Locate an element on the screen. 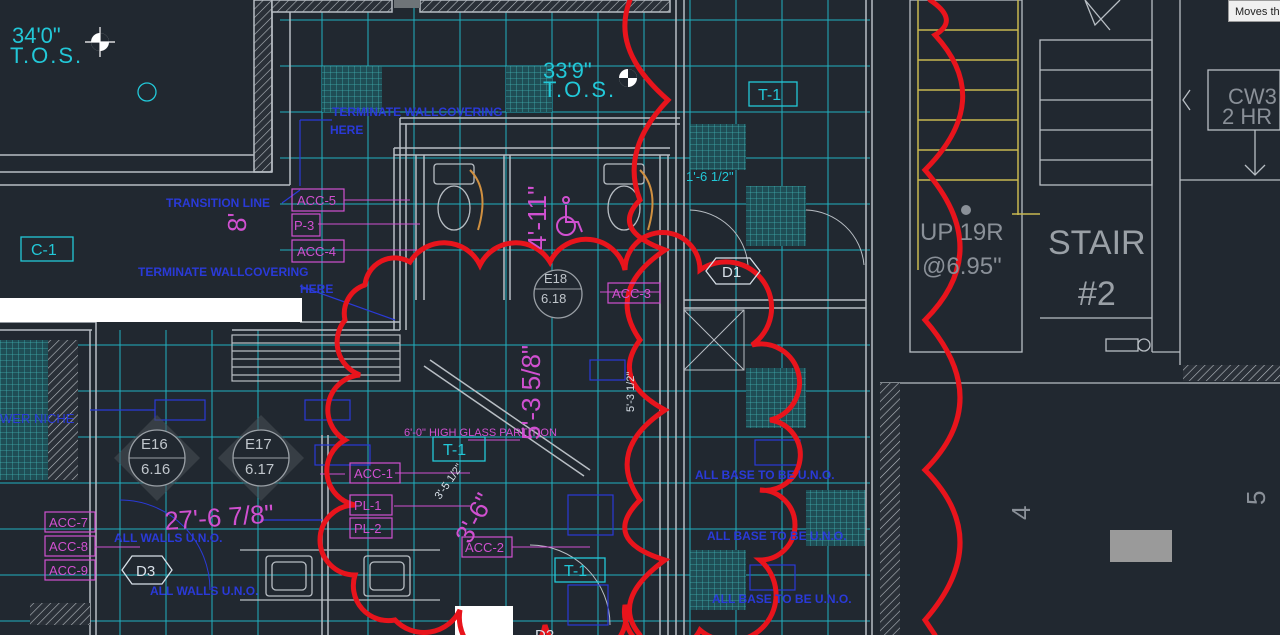 The width and height of the screenshot is (1280, 635). room-4: 4 is located at coordinates (1021, 513).